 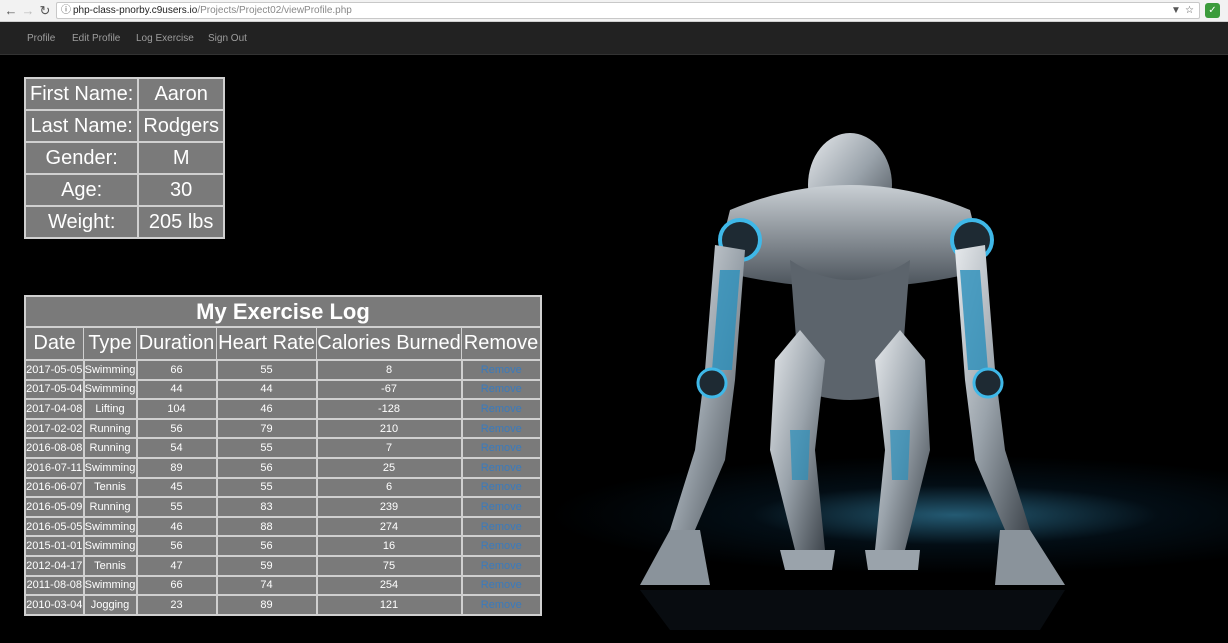 What do you see at coordinates (389, 448) in the screenshot?
I see `cell-calories: 7` at bounding box center [389, 448].